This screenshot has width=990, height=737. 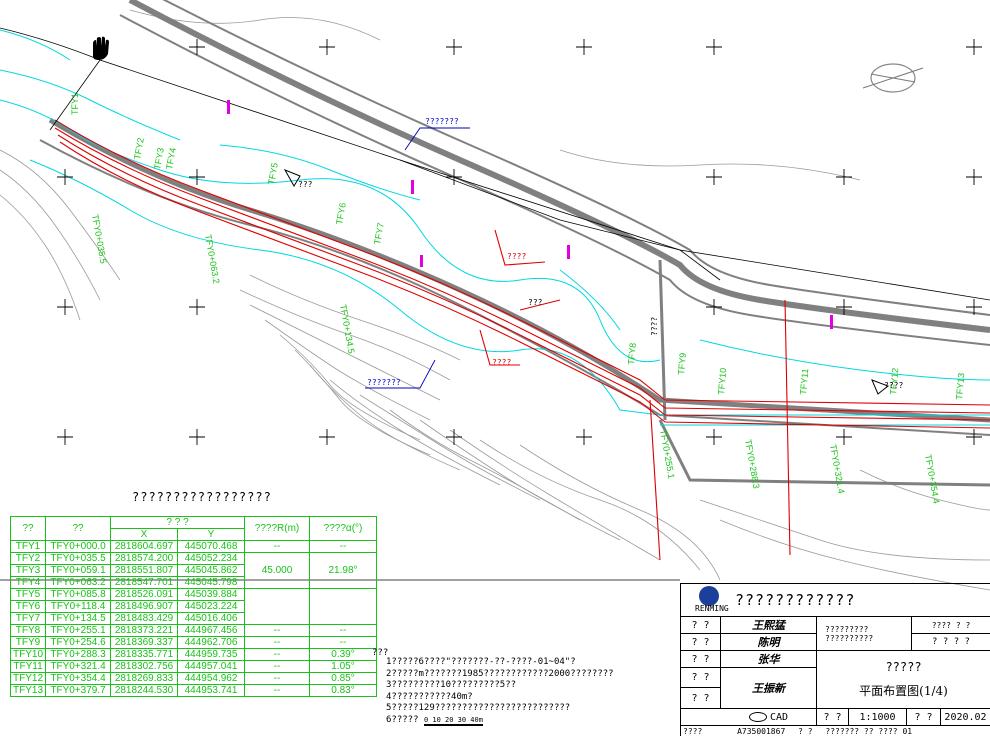 I want to click on table-row: TFY1 TFY0+000.0 2818604.697 445070.468 -- --, so click(x=193, y=546).